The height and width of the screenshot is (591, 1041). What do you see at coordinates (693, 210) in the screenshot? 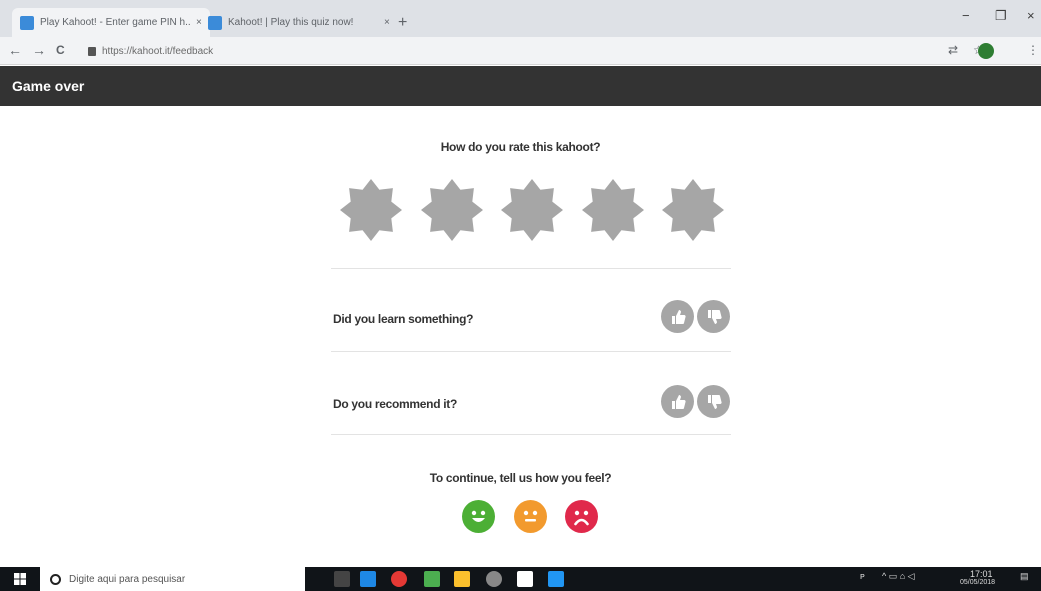
I see `star-rating-5-icon` at bounding box center [693, 210].